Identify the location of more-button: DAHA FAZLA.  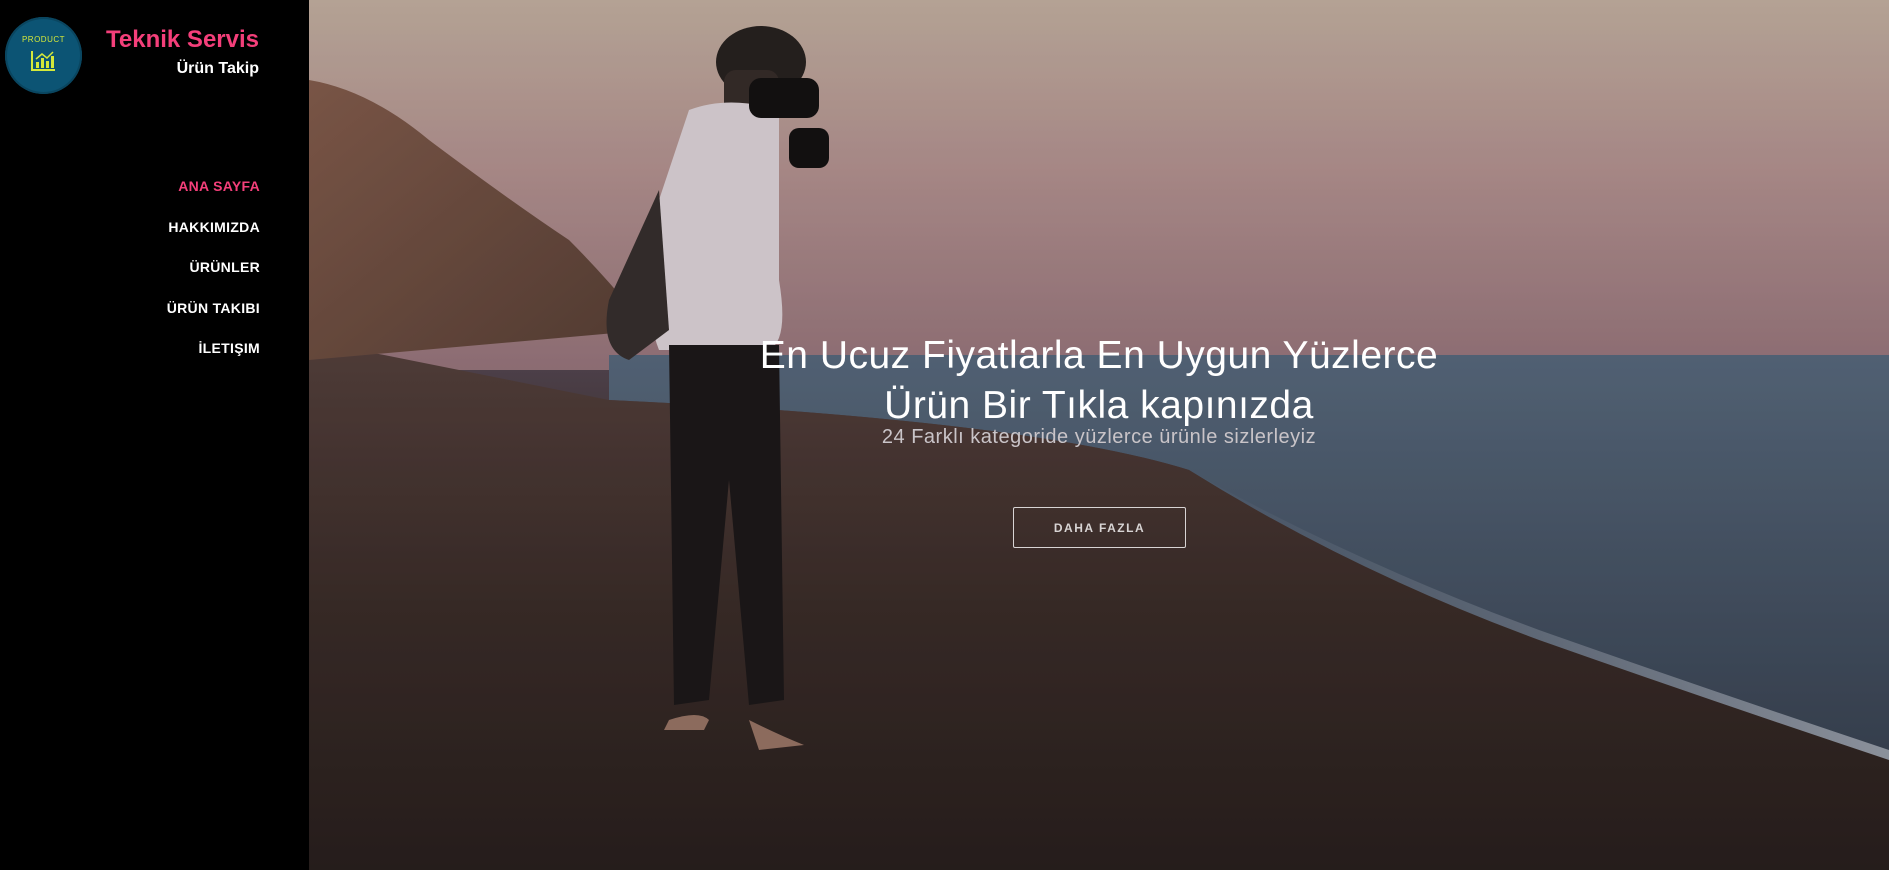
(1099, 527).